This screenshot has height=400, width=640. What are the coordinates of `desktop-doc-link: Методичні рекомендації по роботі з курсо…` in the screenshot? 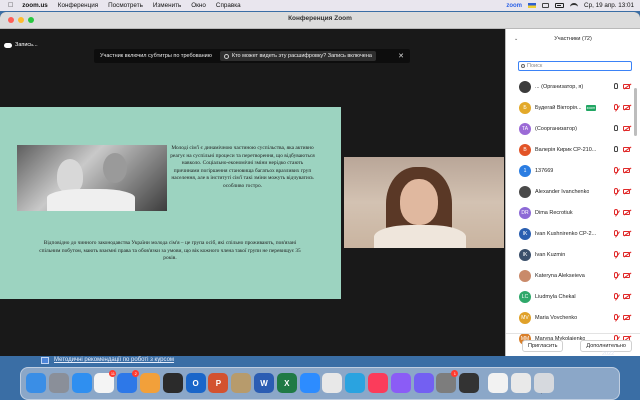 It's located at (107, 360).